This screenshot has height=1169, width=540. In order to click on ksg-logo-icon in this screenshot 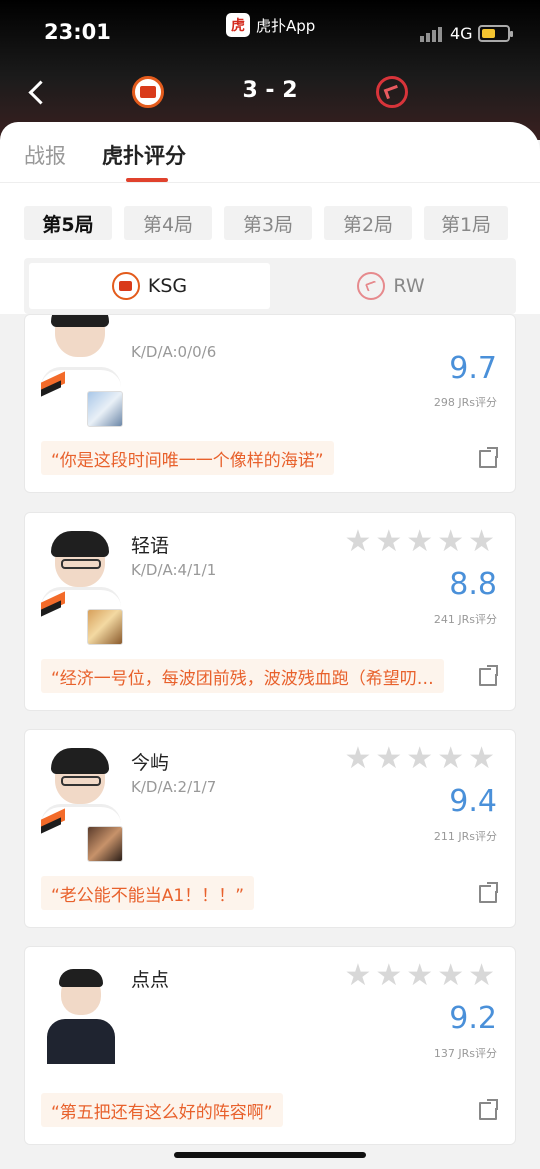, I will do `click(125, 286)`.